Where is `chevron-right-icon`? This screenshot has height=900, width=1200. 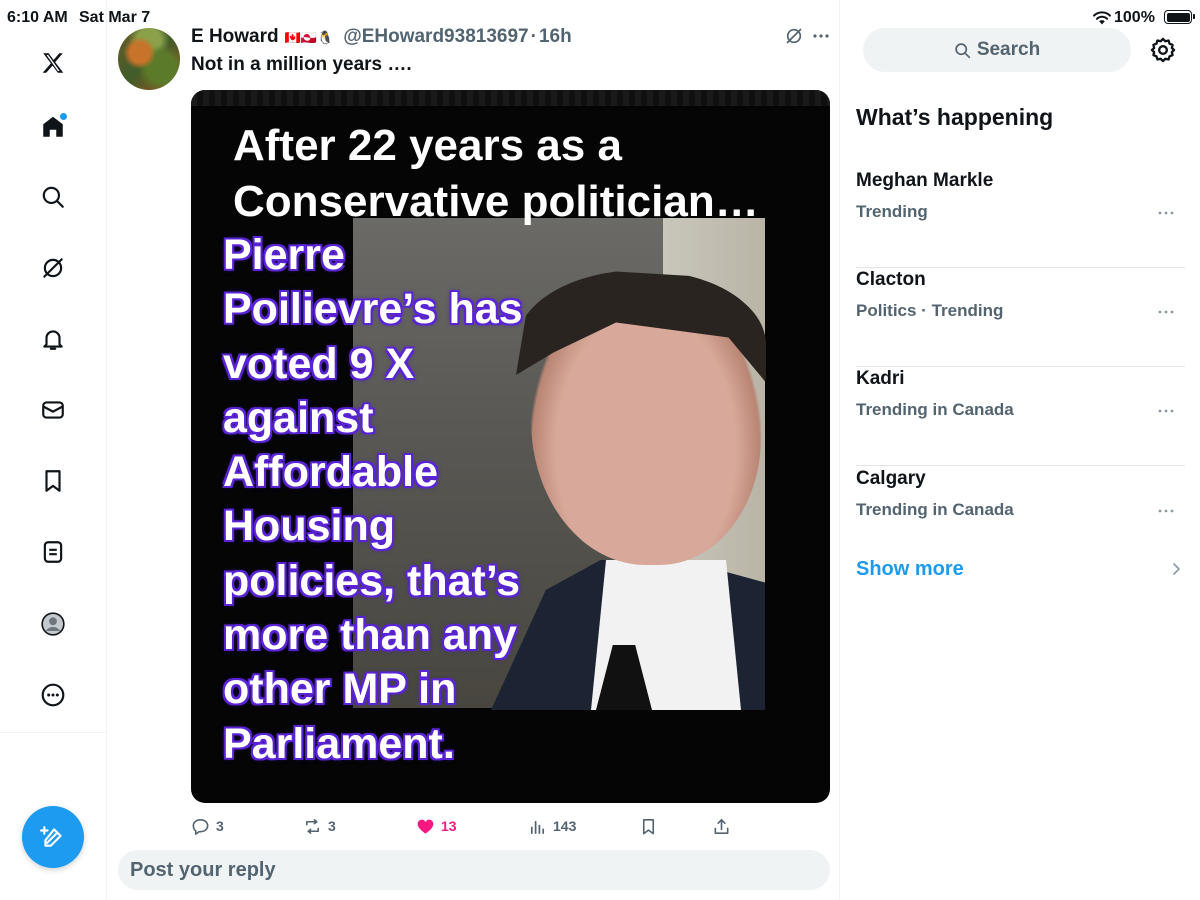 chevron-right-icon is located at coordinates (1176, 569).